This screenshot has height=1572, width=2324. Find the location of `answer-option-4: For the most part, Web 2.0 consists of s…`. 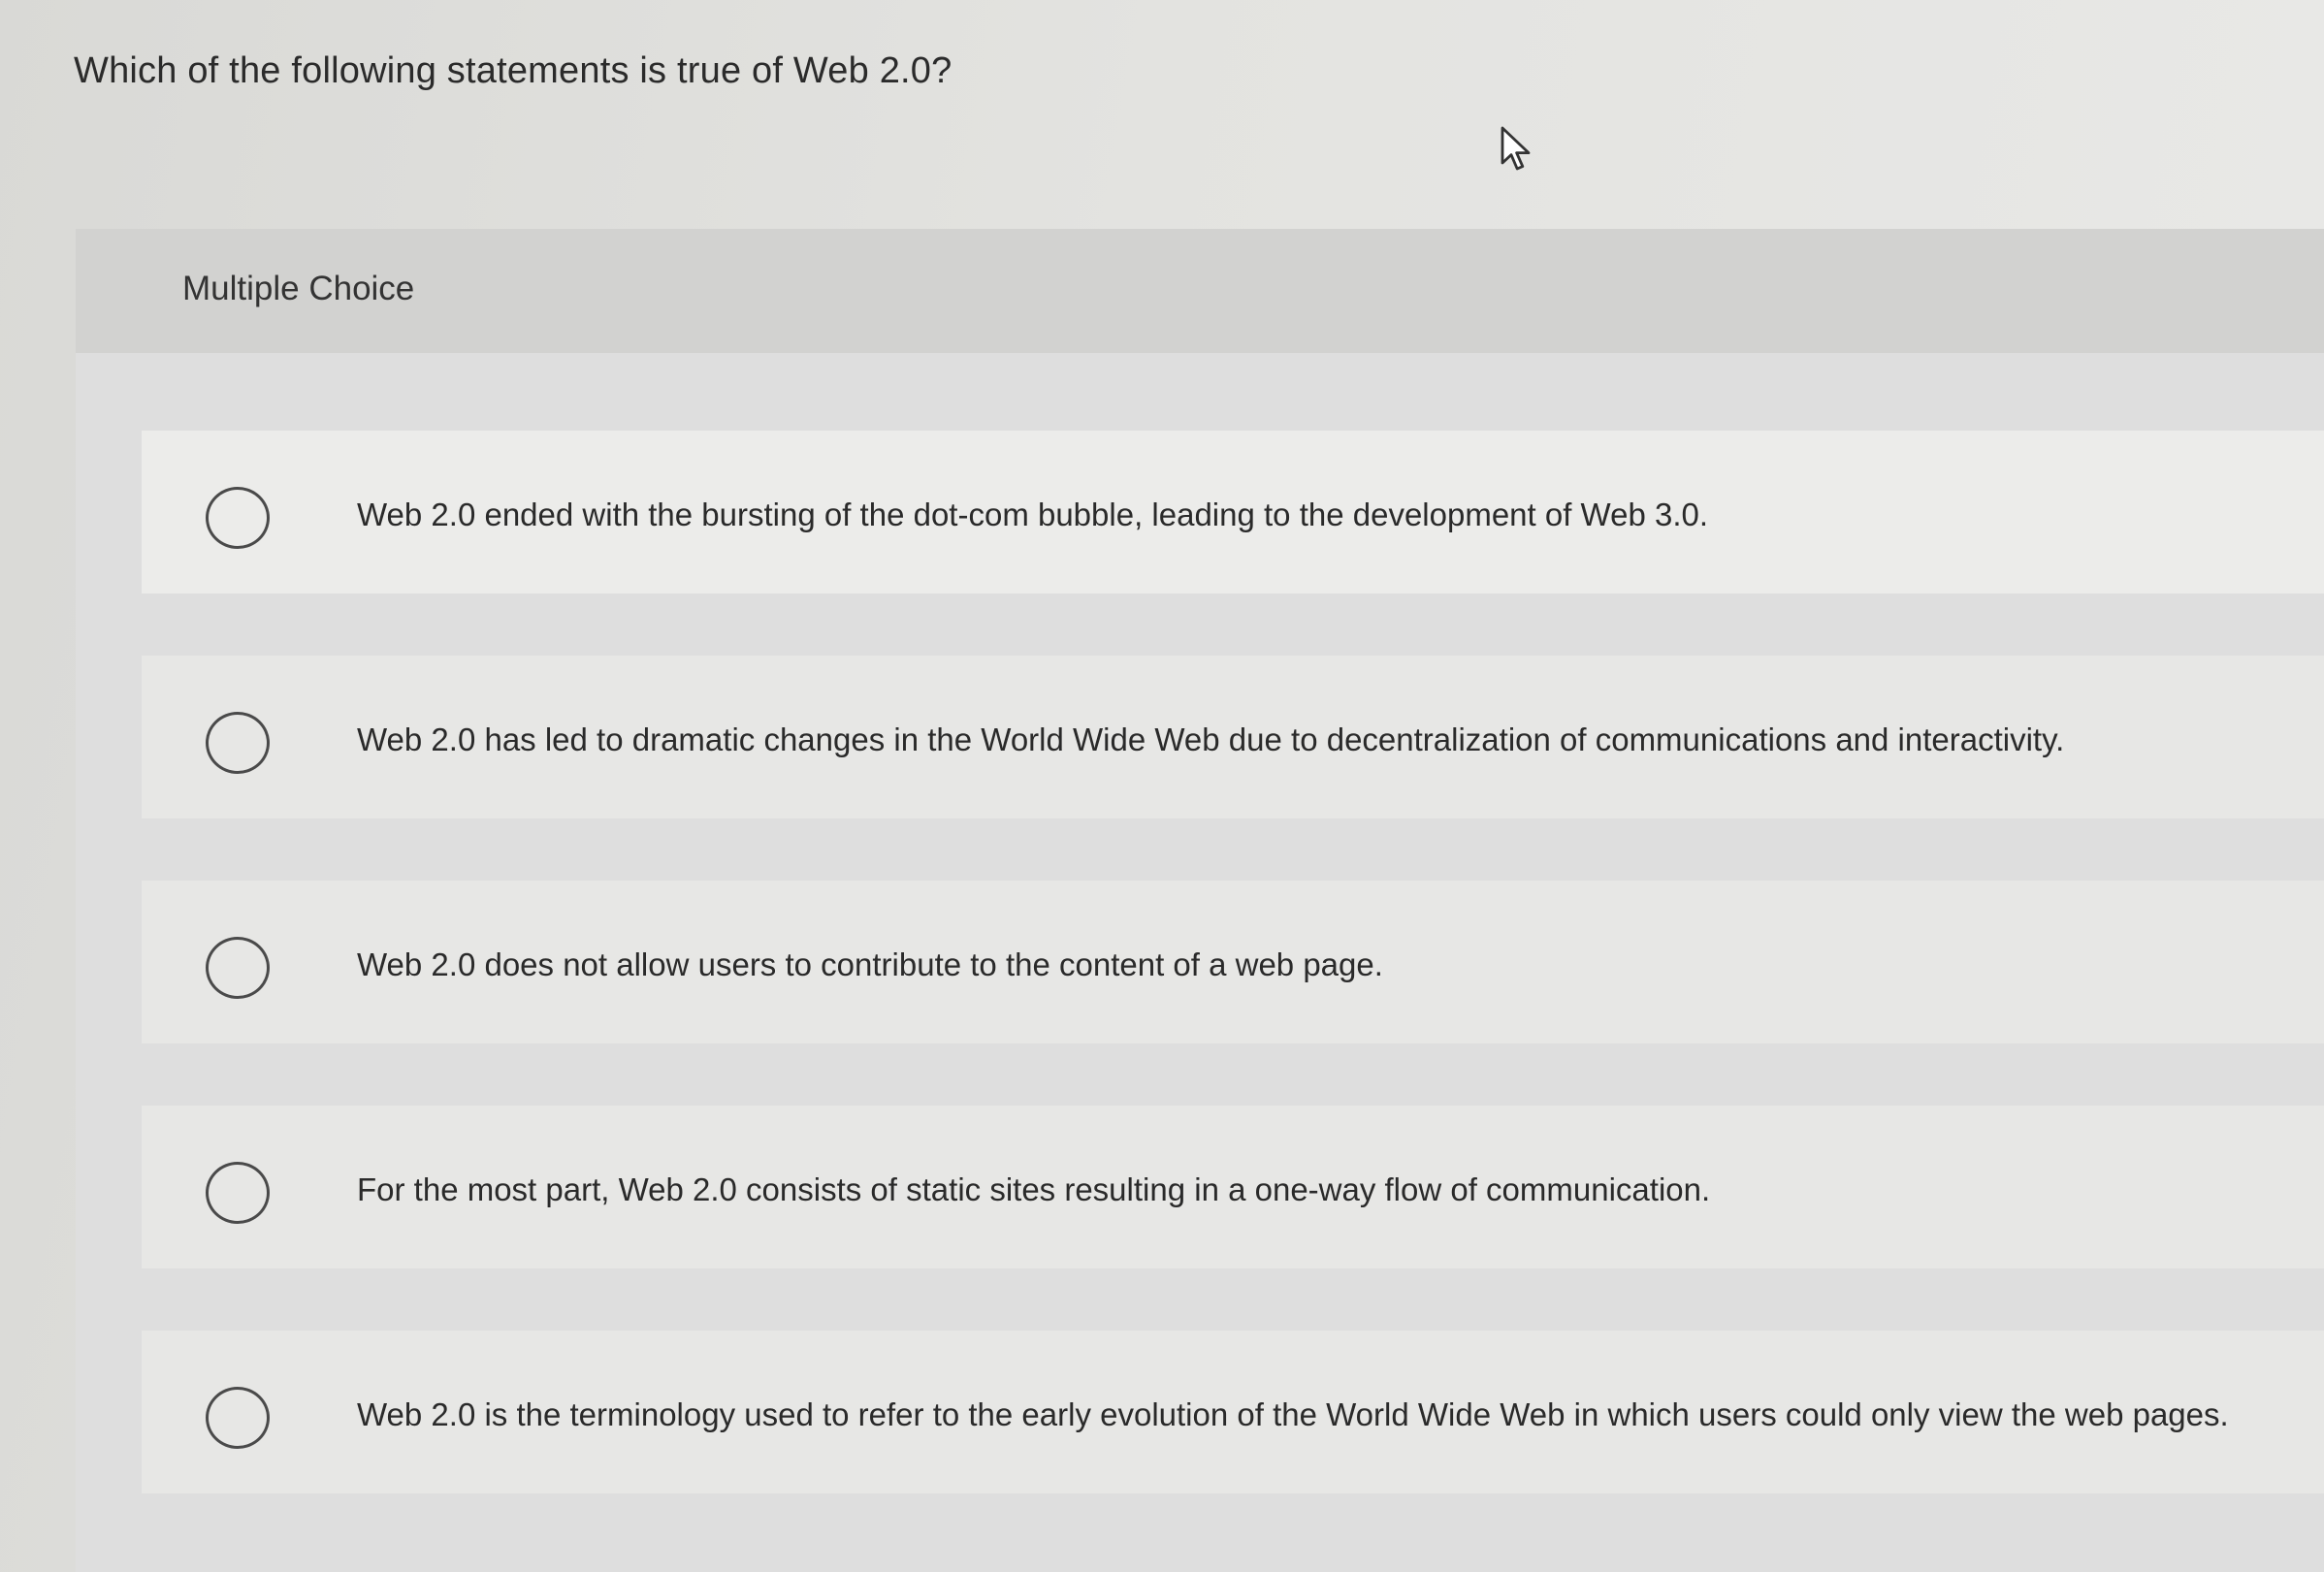

answer-option-4: For the most part, Web 2.0 consists of s… is located at coordinates (1233, 1187).